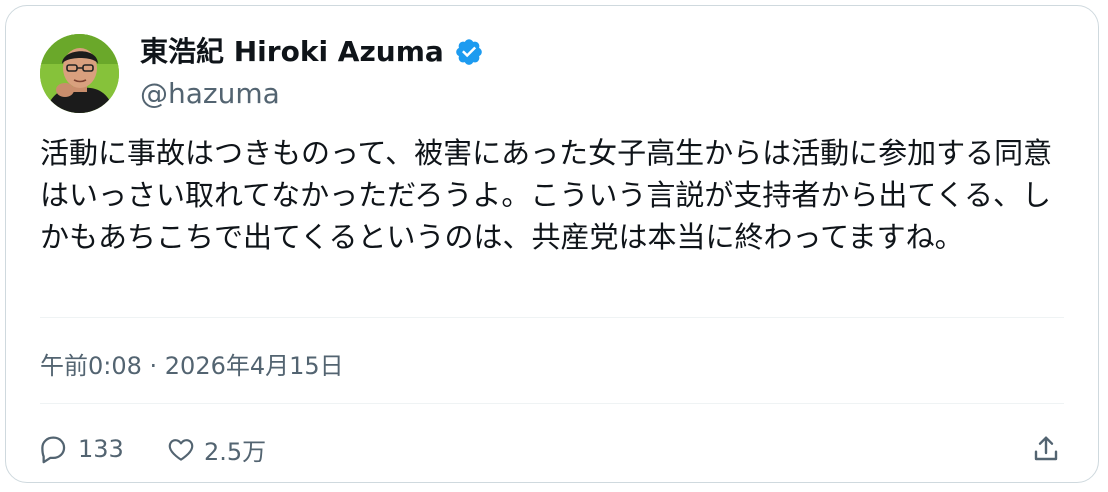 The height and width of the screenshot is (492, 1108). I want to click on tweet-timestamp: 午前0:08 · 2026年4月15日, so click(192, 366).